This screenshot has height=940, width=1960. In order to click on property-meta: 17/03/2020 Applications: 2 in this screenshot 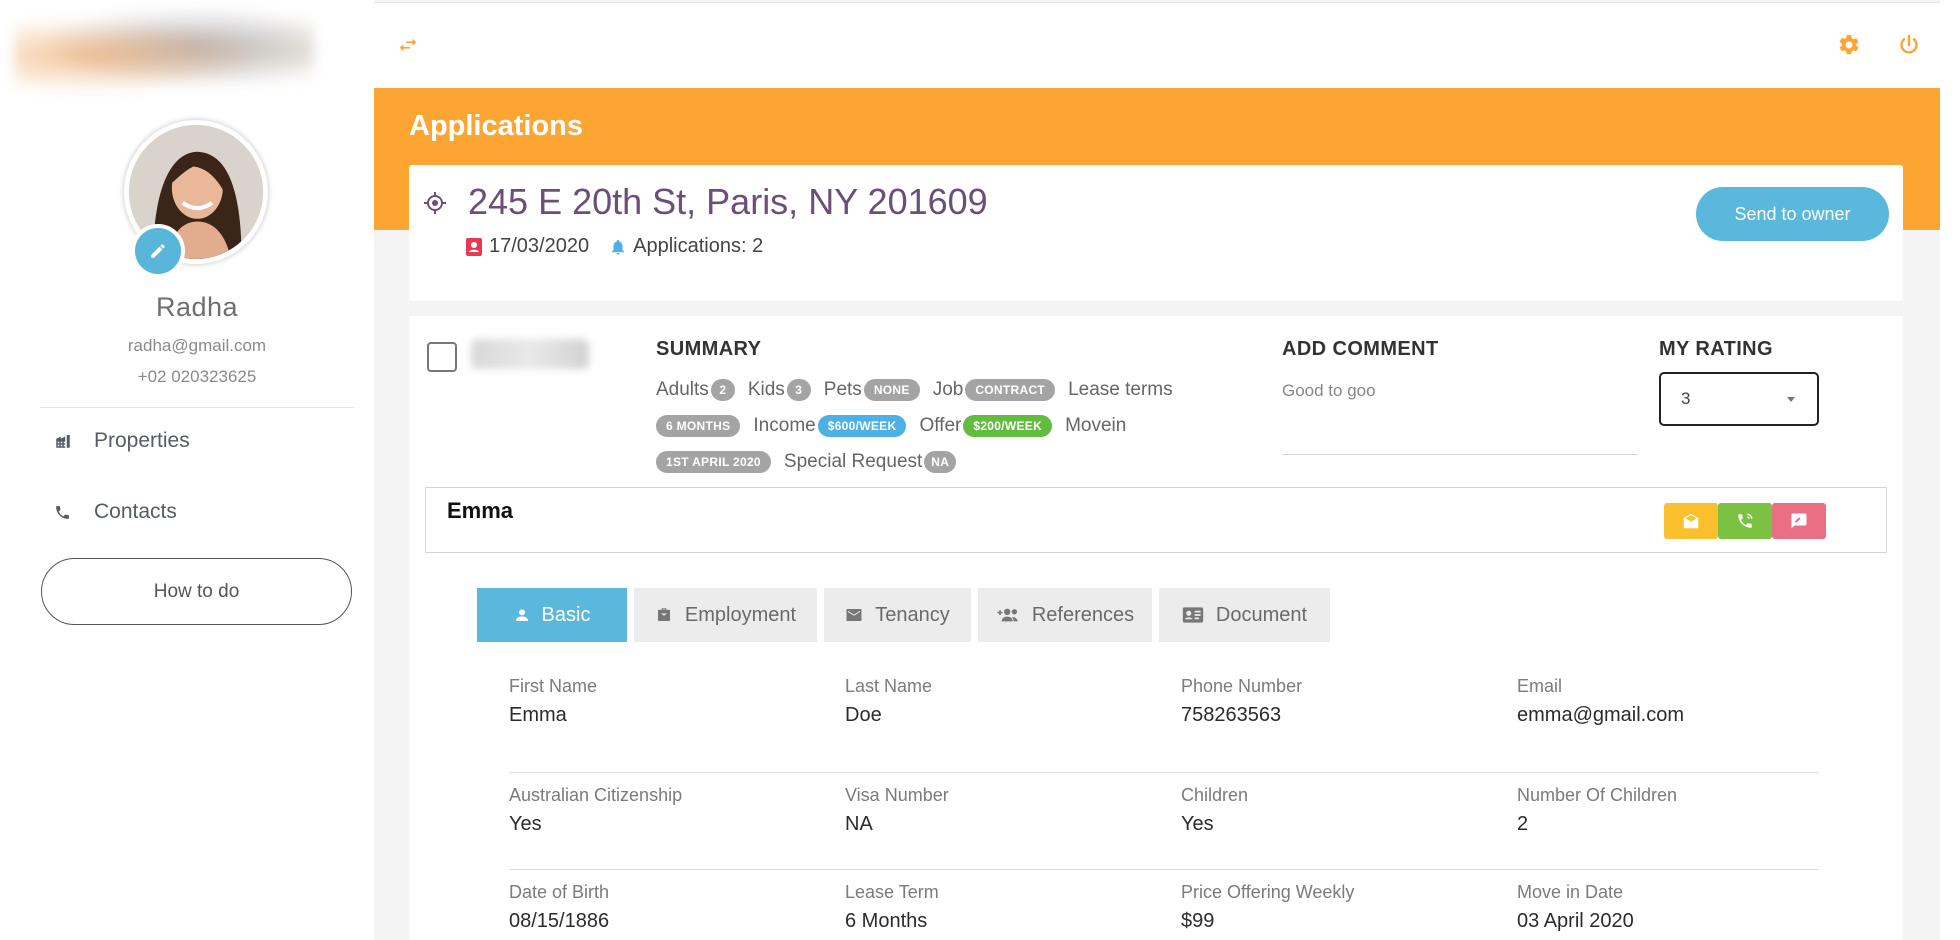, I will do `click(624, 246)`.